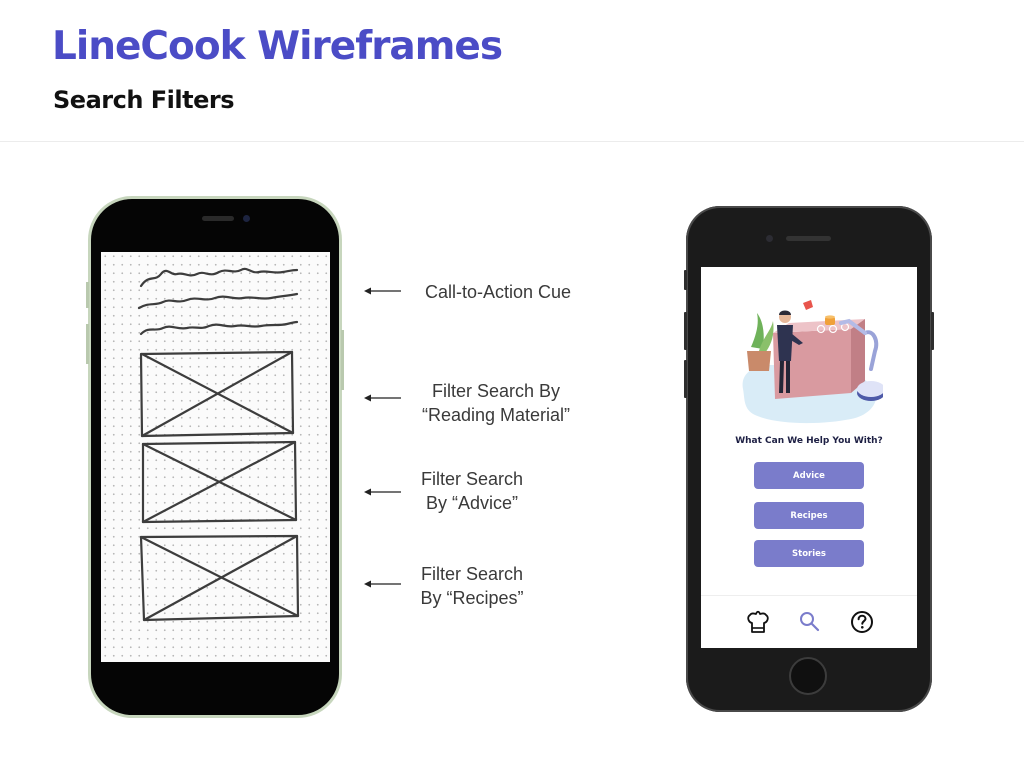  I want to click on recipes-button: Recipes, so click(809, 515).